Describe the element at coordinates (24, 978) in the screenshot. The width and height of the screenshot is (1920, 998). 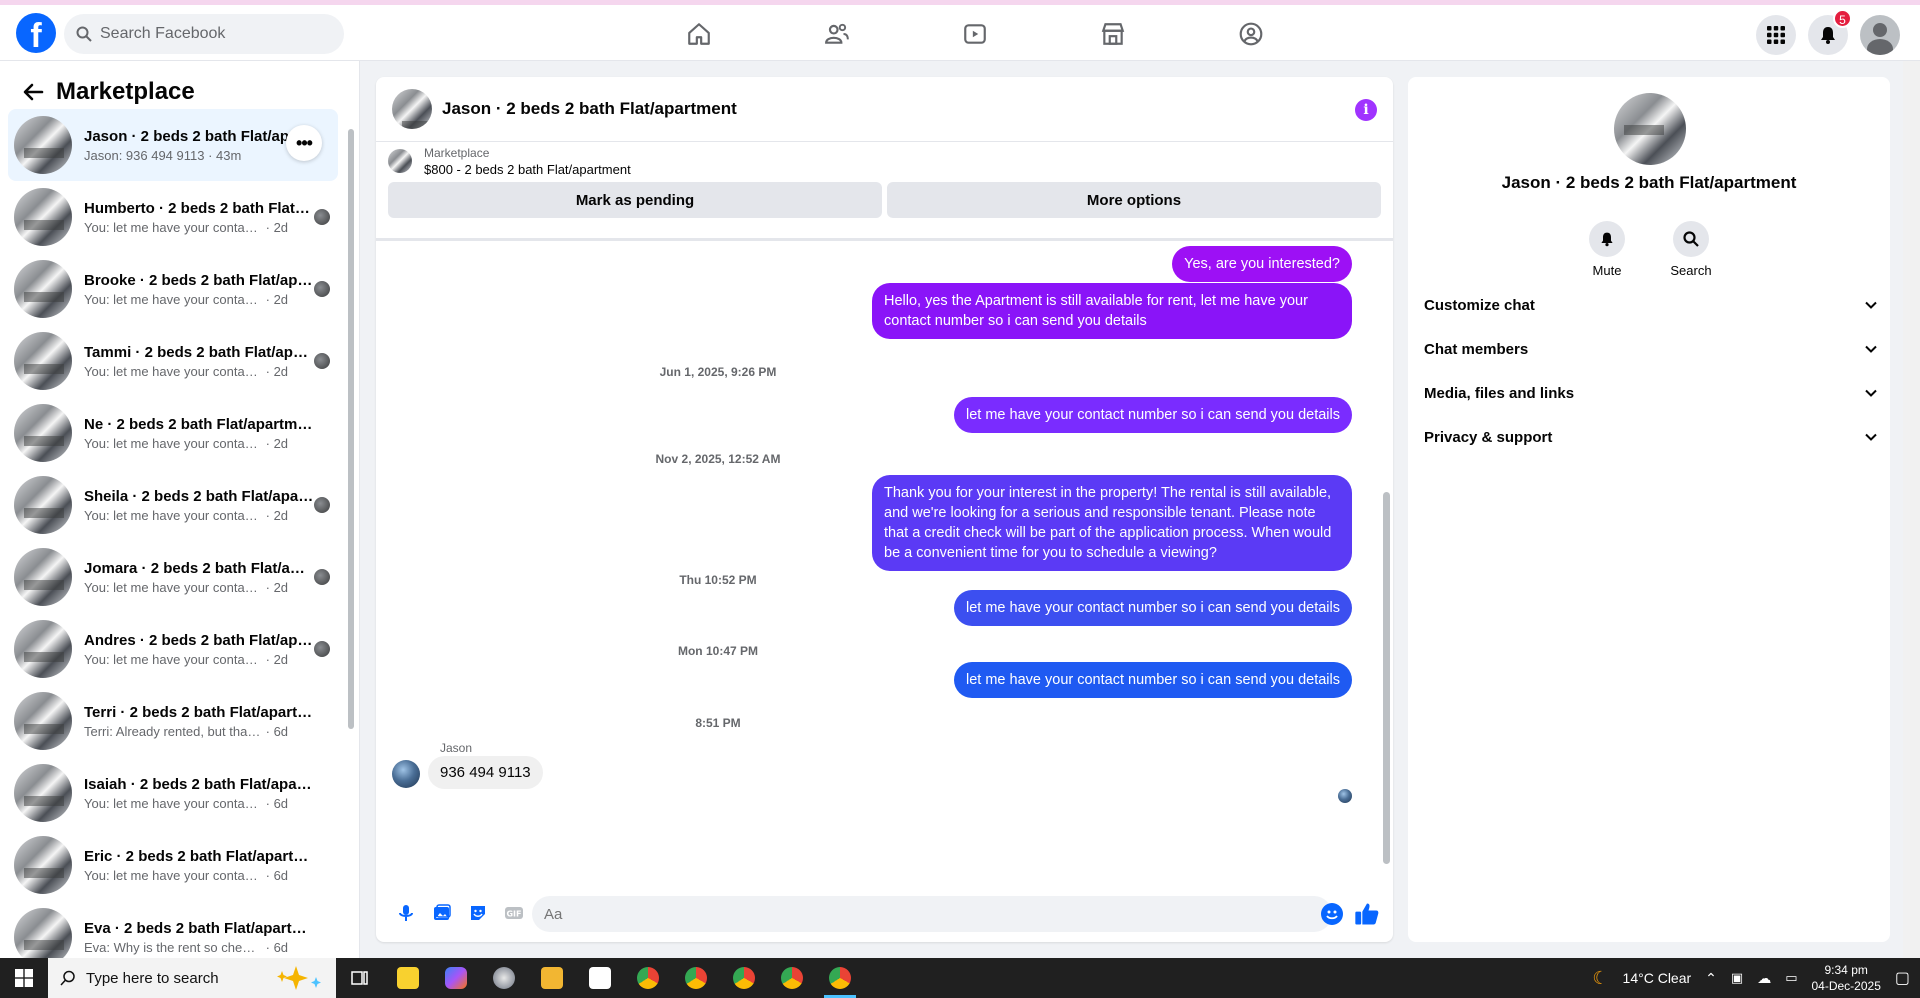
I see `start-button` at that location.